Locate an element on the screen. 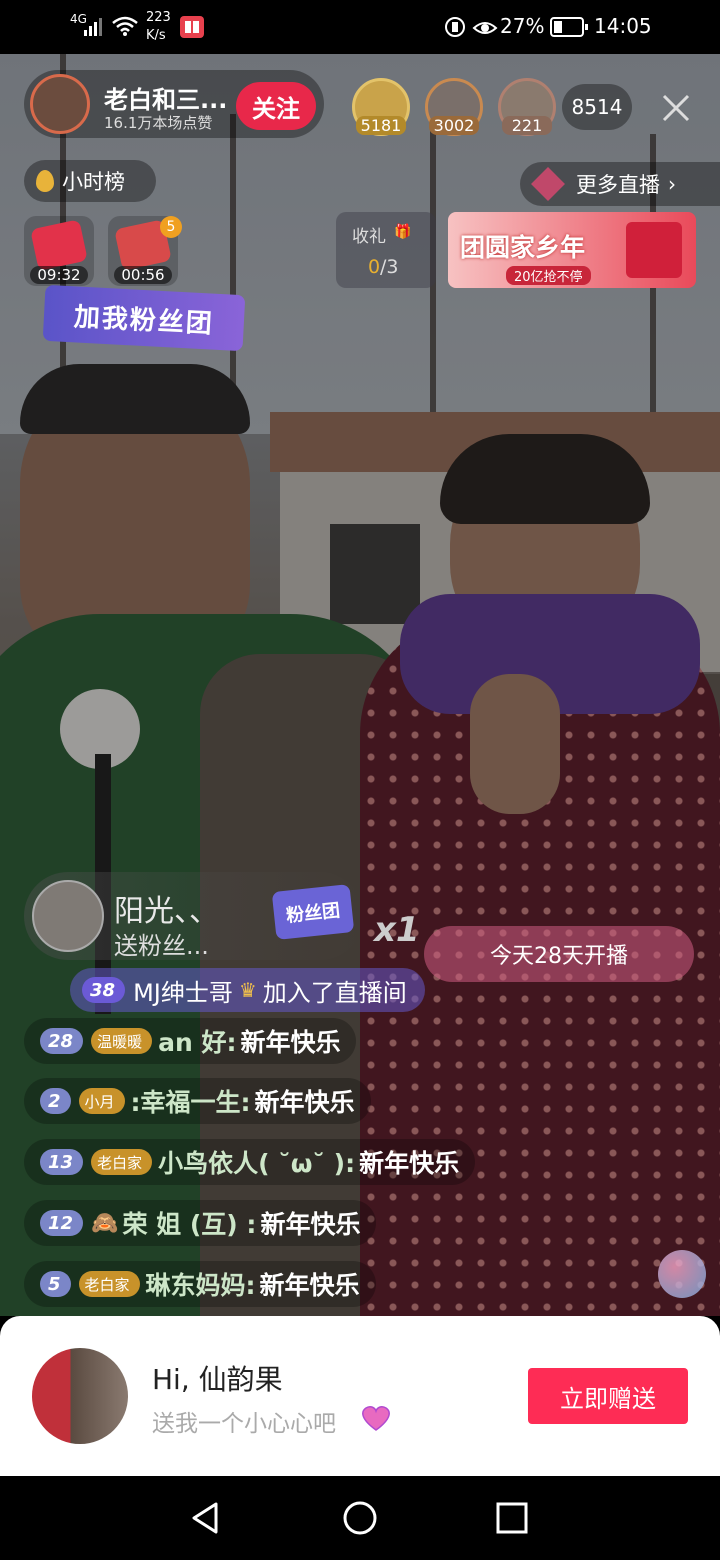 Image resolution: width=720 pixels, height=1560 pixels. user-level-badge: 28 is located at coordinates (62, 1041).